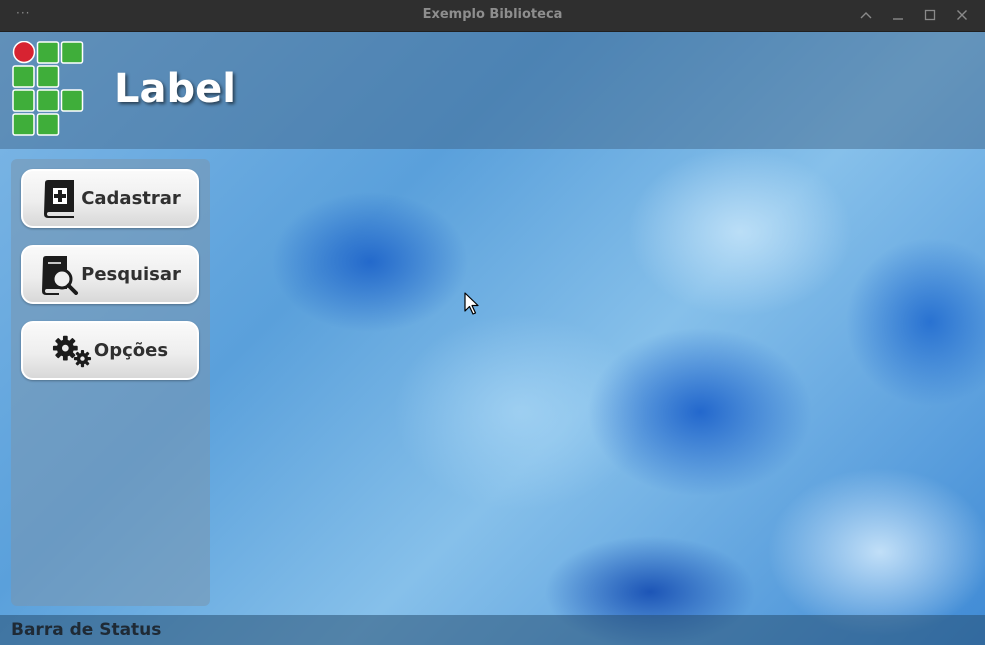 The height and width of the screenshot is (645, 985). What do you see at coordinates (962, 15) in the screenshot?
I see `close-icon` at bounding box center [962, 15].